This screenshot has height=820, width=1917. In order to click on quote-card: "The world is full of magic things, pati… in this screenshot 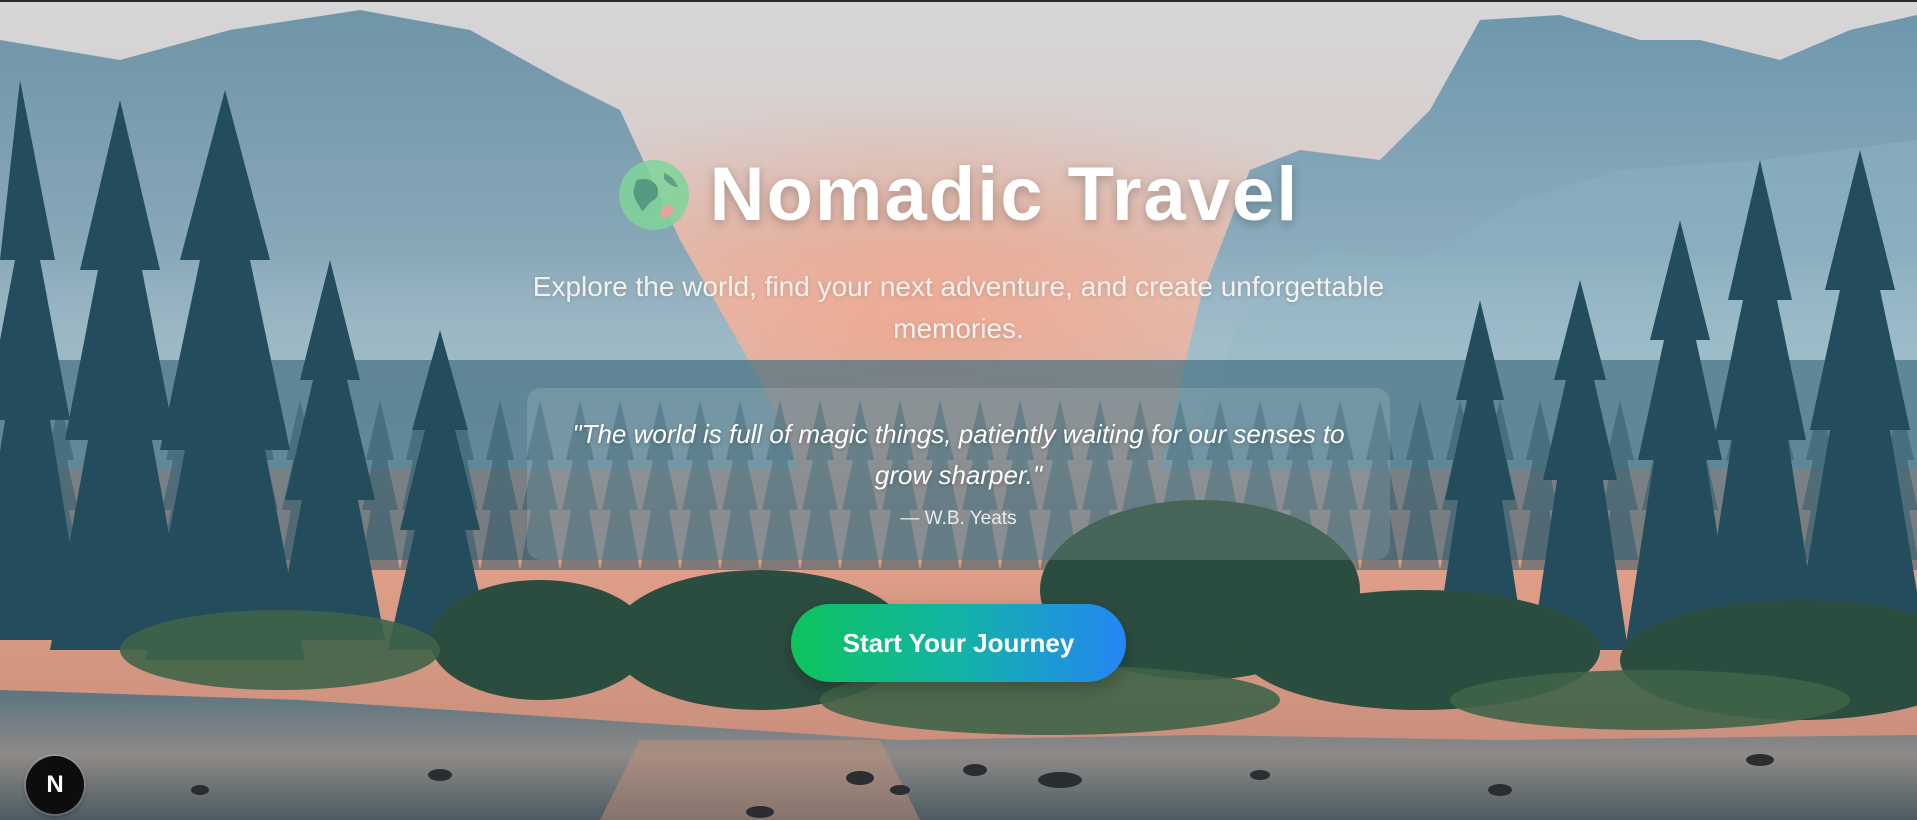, I will do `click(958, 474)`.